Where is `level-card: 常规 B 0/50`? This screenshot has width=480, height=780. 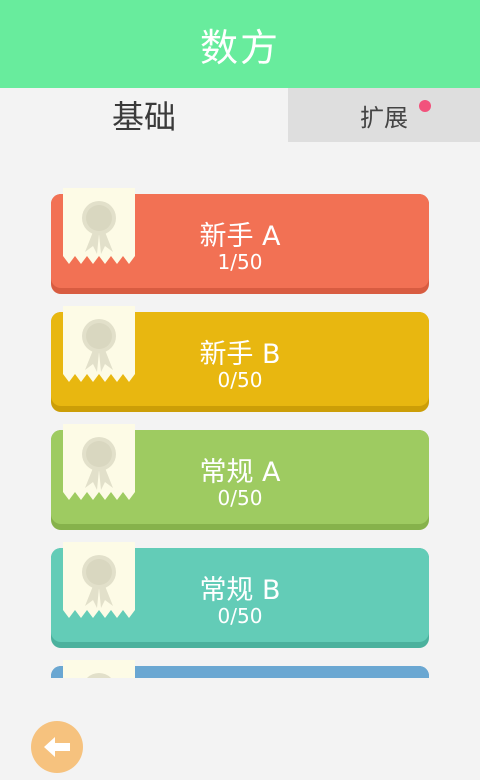
level-card: 常规 B 0/50 is located at coordinates (240, 595).